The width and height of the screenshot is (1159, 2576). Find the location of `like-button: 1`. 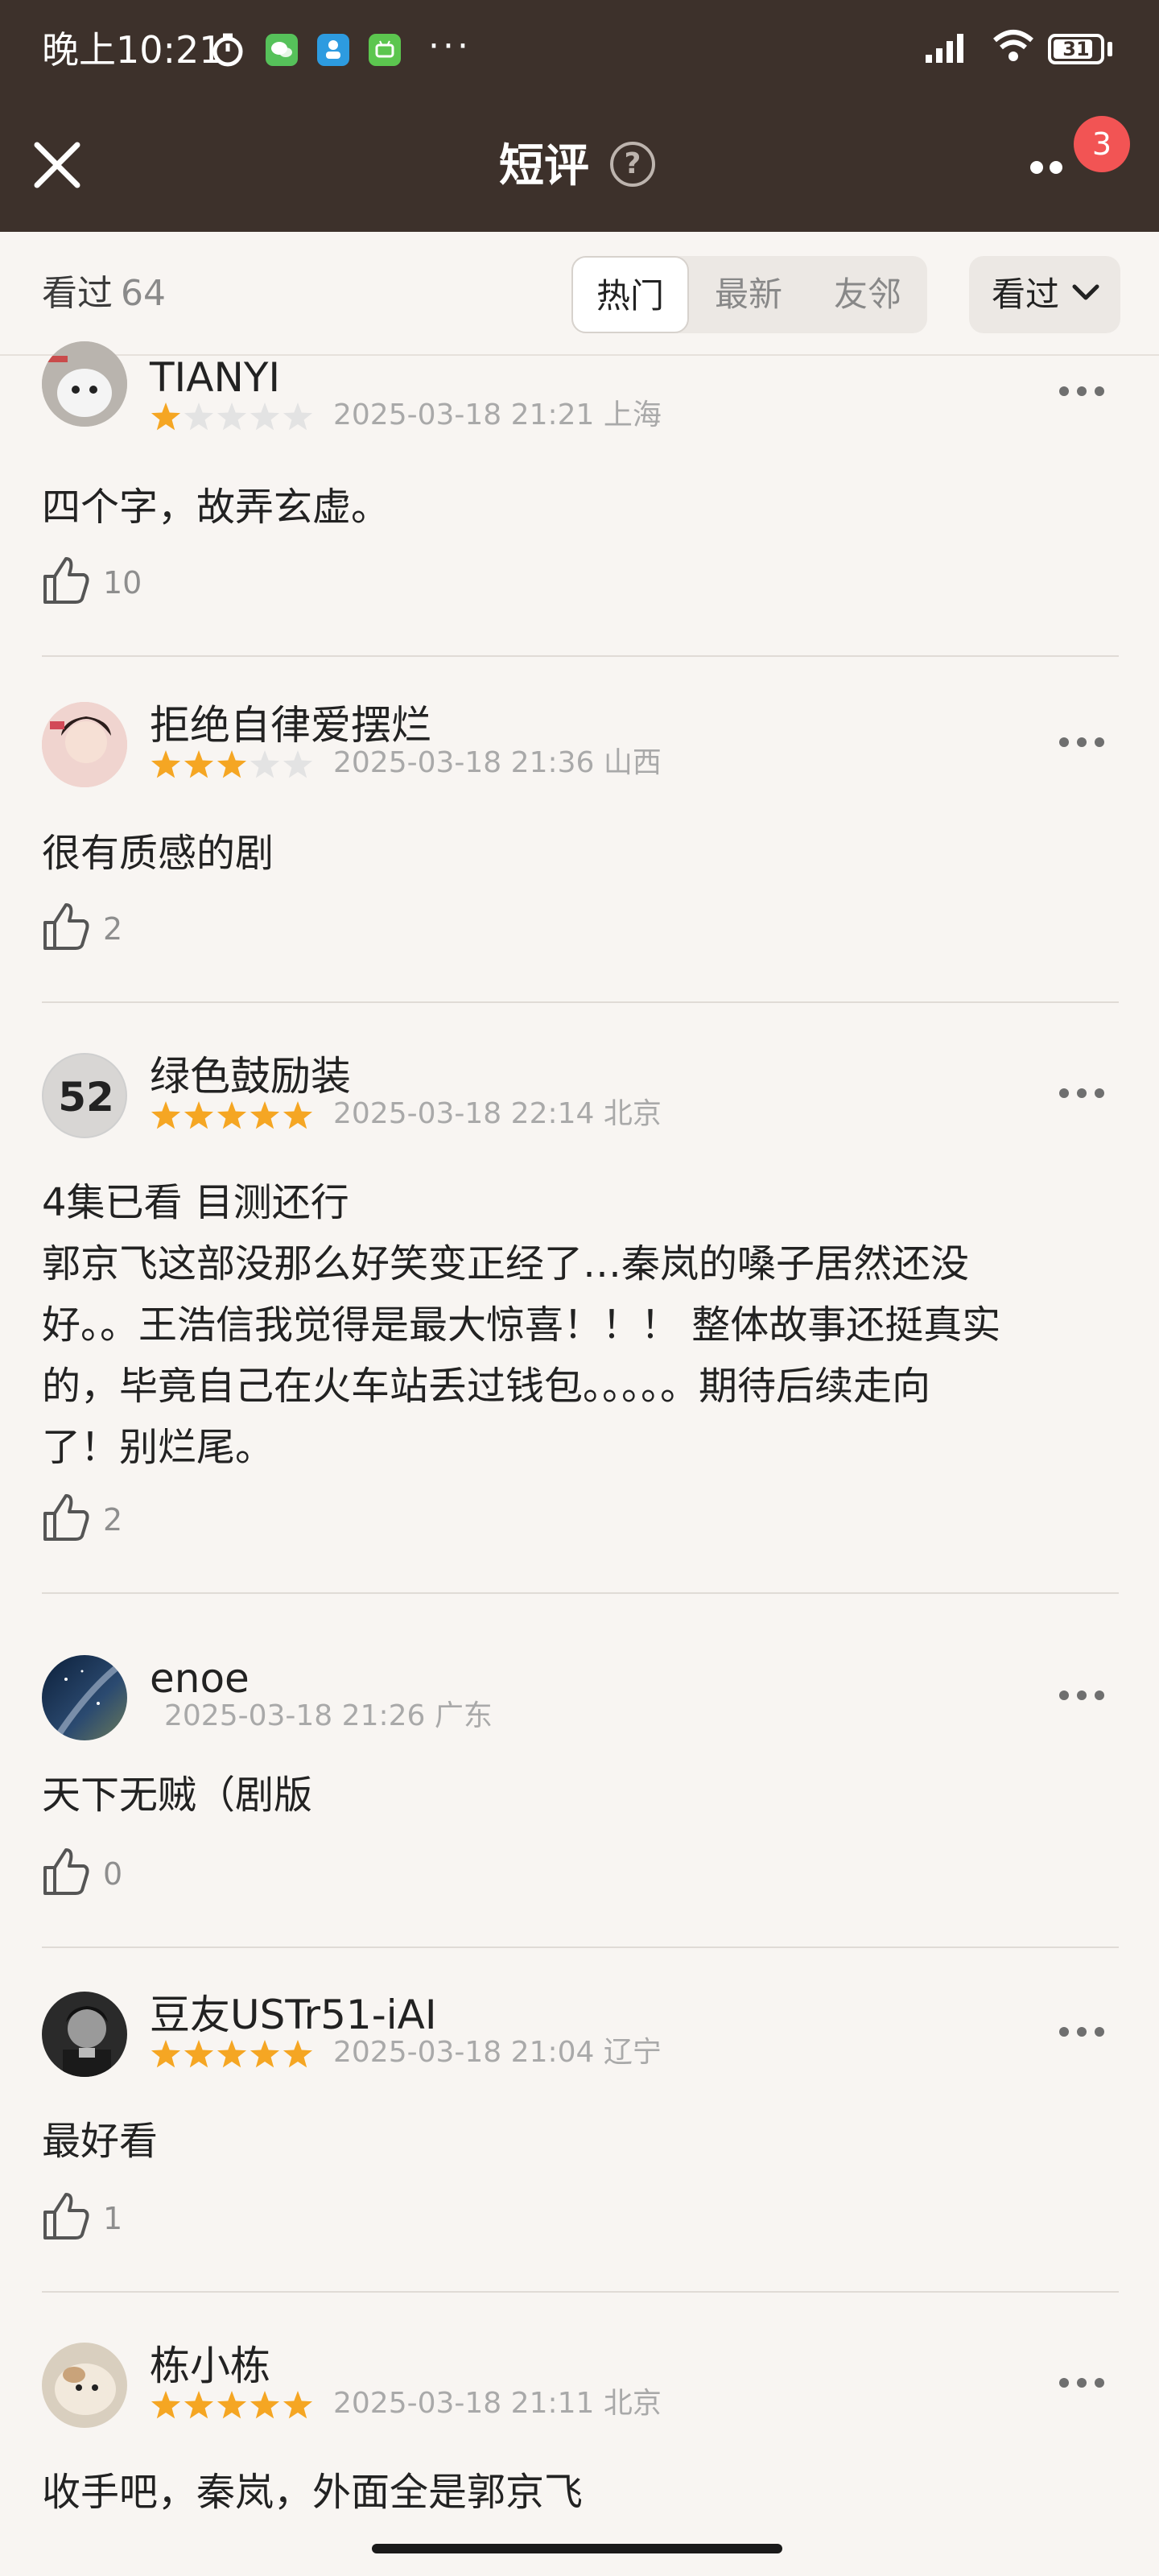

like-button: 1 is located at coordinates (82, 2218).